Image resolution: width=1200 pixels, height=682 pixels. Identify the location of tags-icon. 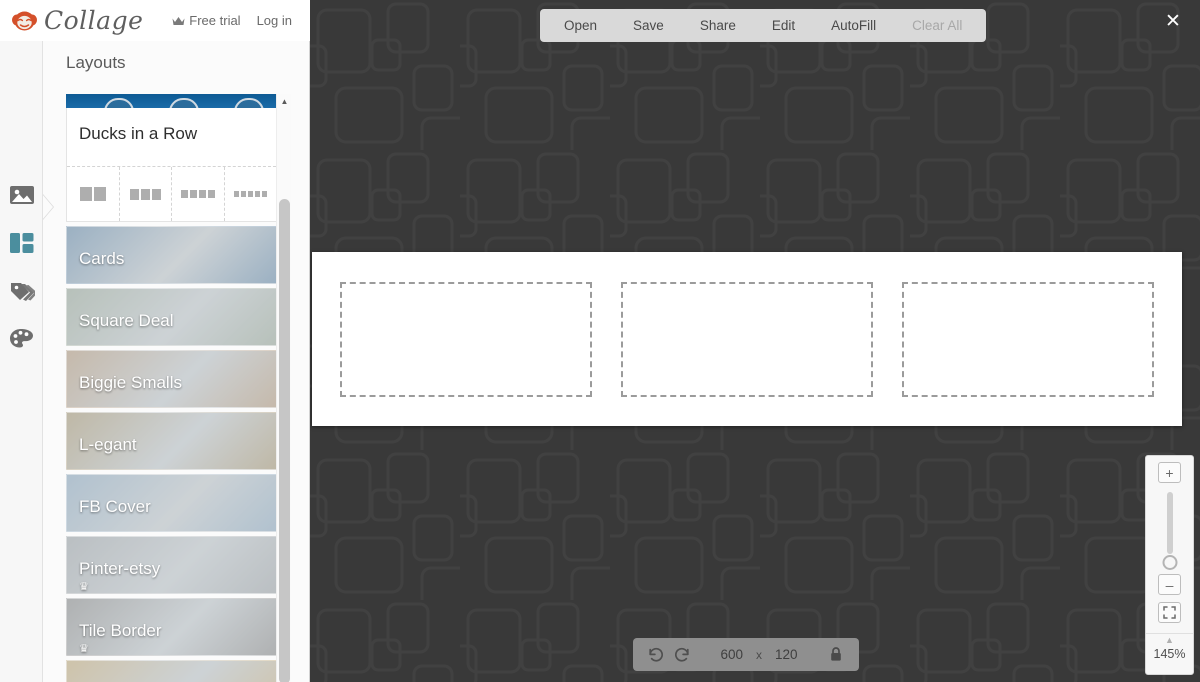
(23, 292).